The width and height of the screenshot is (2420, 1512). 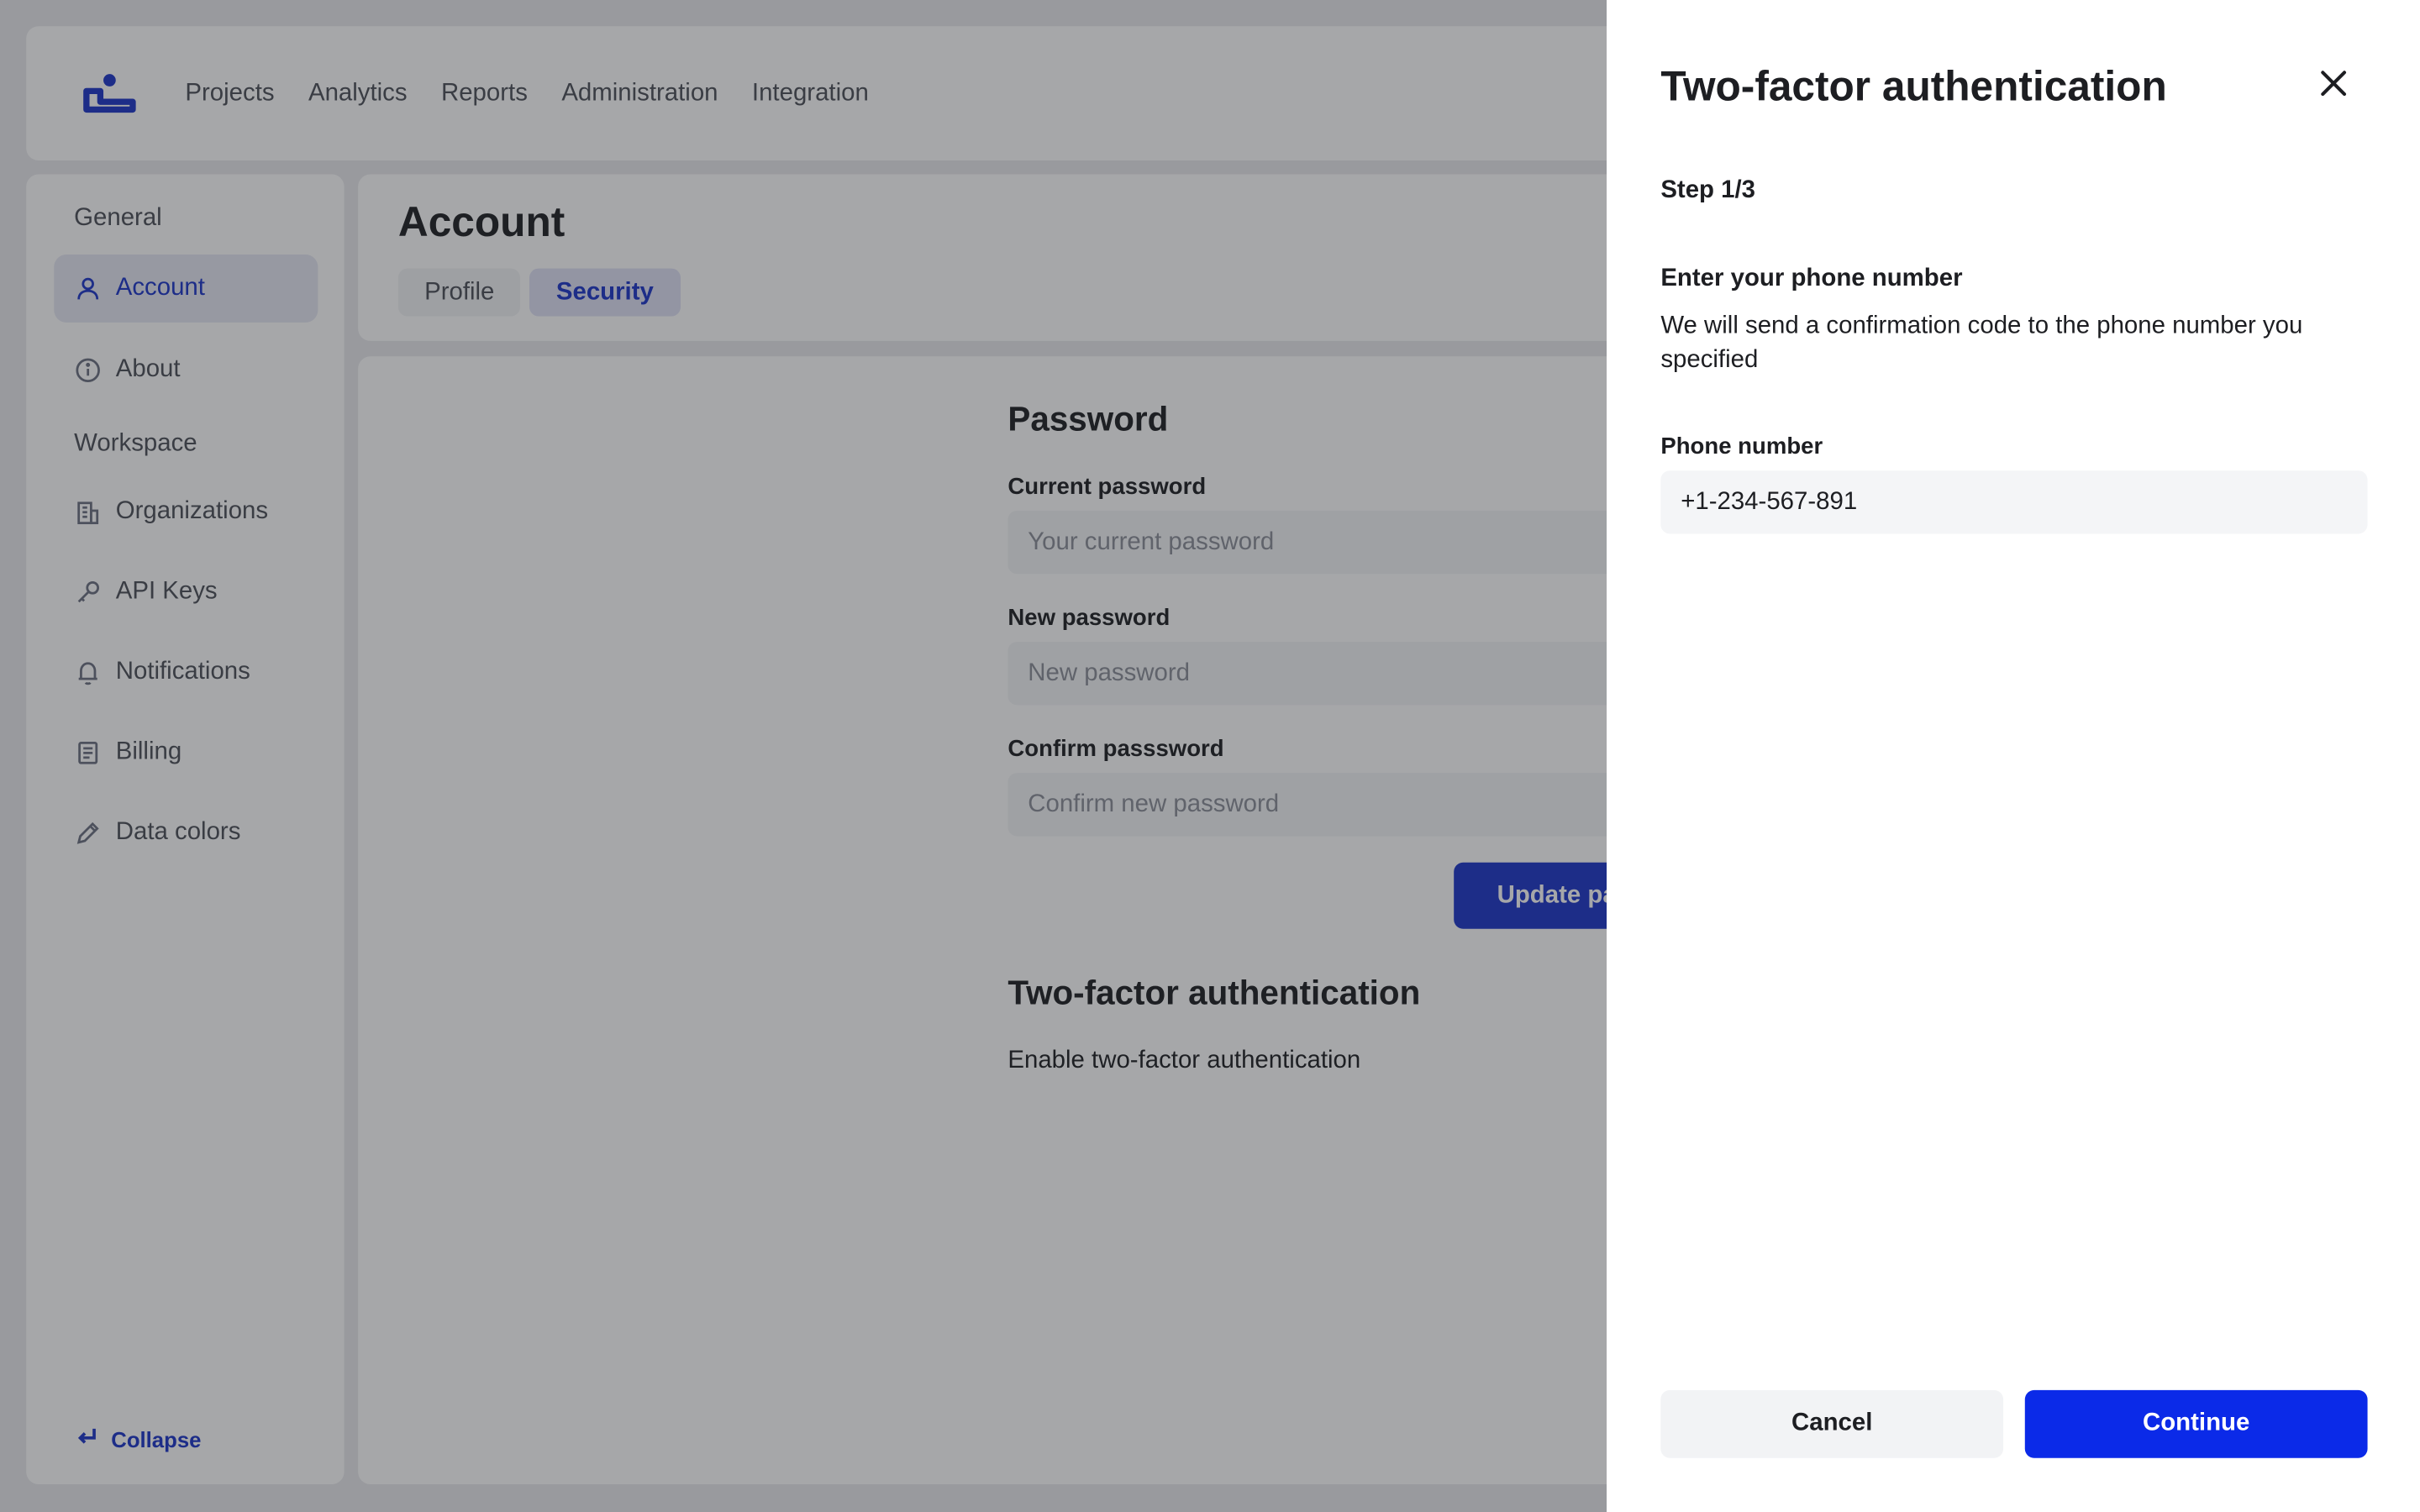 I want to click on drawer-heading: Enter your phone number, so click(x=1811, y=278).